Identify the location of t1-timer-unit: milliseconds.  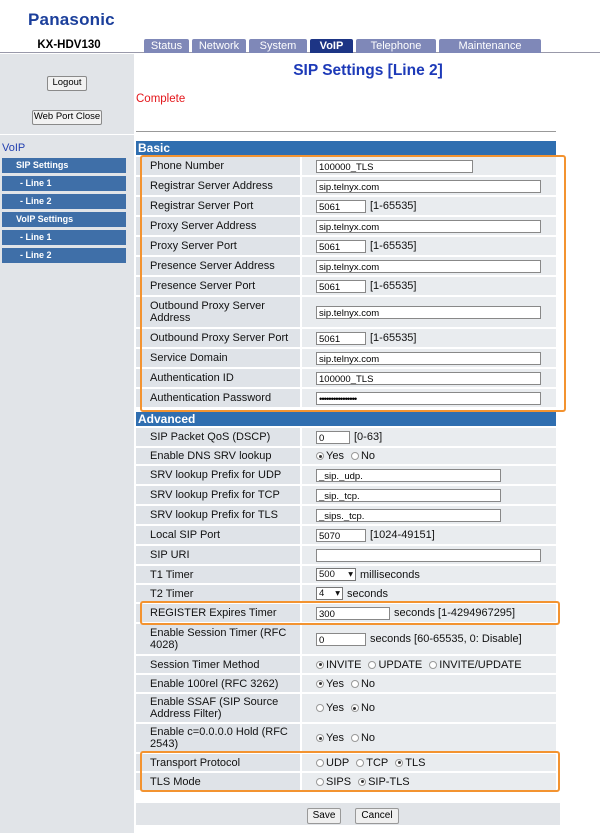
(390, 574).